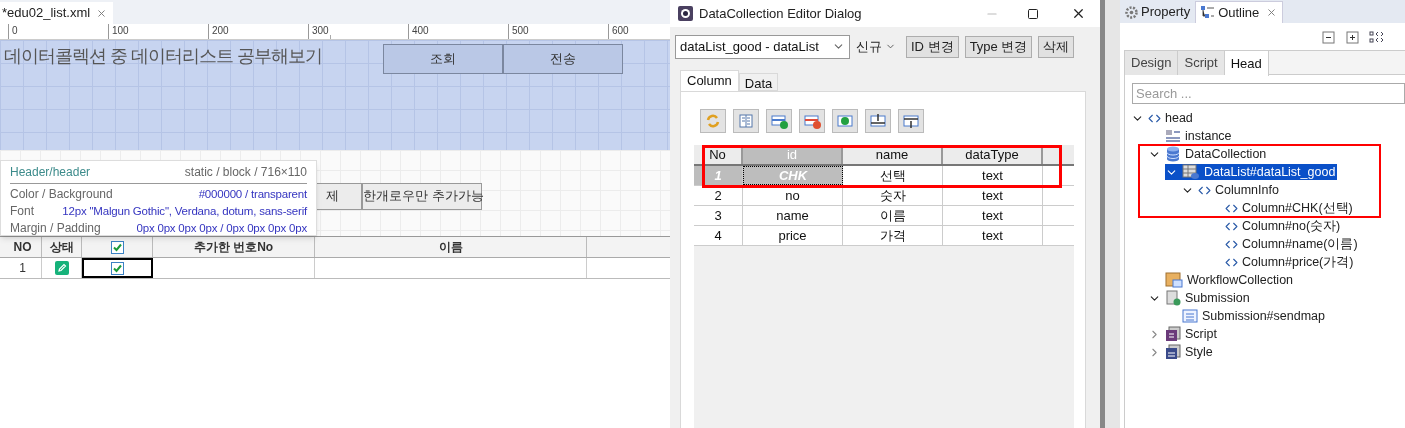 This screenshot has height=428, width=1405. What do you see at coordinates (718, 235) in the screenshot?
I see `table-cell: 4` at bounding box center [718, 235].